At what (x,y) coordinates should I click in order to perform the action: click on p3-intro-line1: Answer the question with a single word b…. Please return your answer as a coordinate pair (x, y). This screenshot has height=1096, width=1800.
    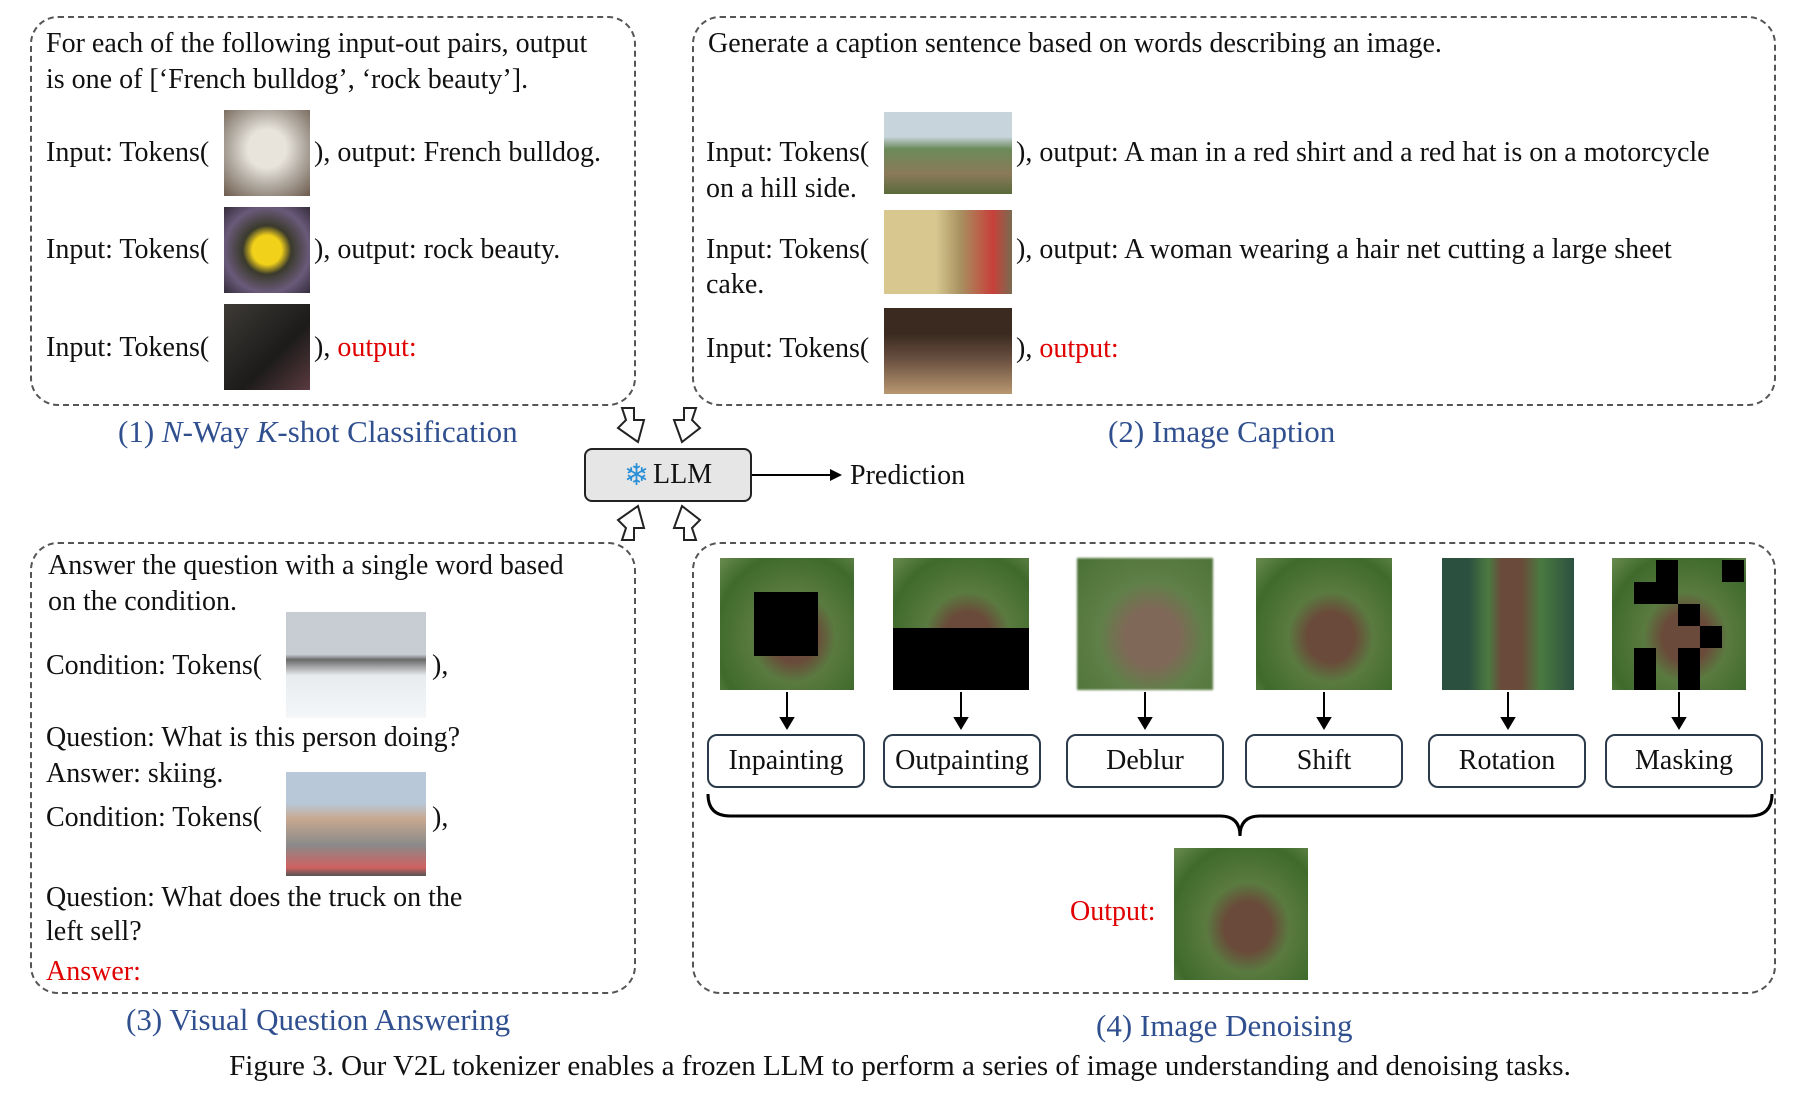
    Looking at the image, I should click on (306, 565).